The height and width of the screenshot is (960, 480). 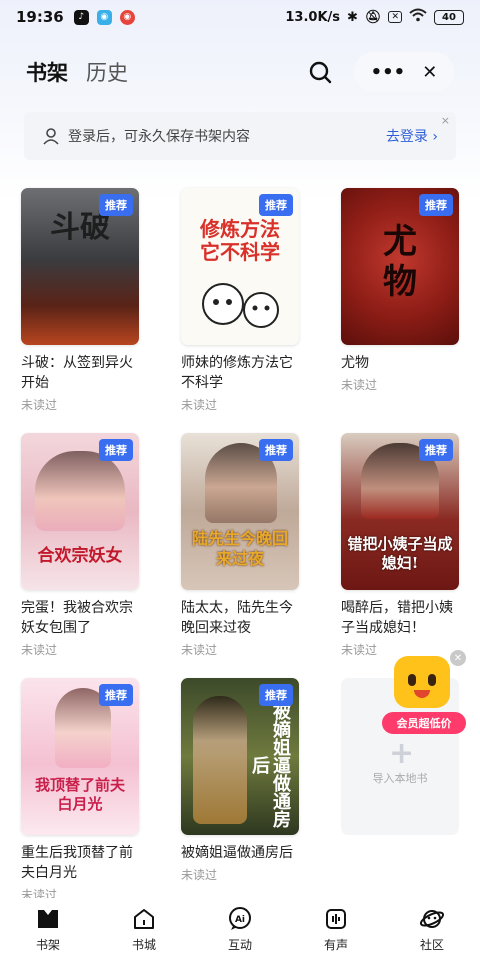 I want to click on login-prompt-text: 登录后，可永久保存书架内容, so click(x=159, y=137).